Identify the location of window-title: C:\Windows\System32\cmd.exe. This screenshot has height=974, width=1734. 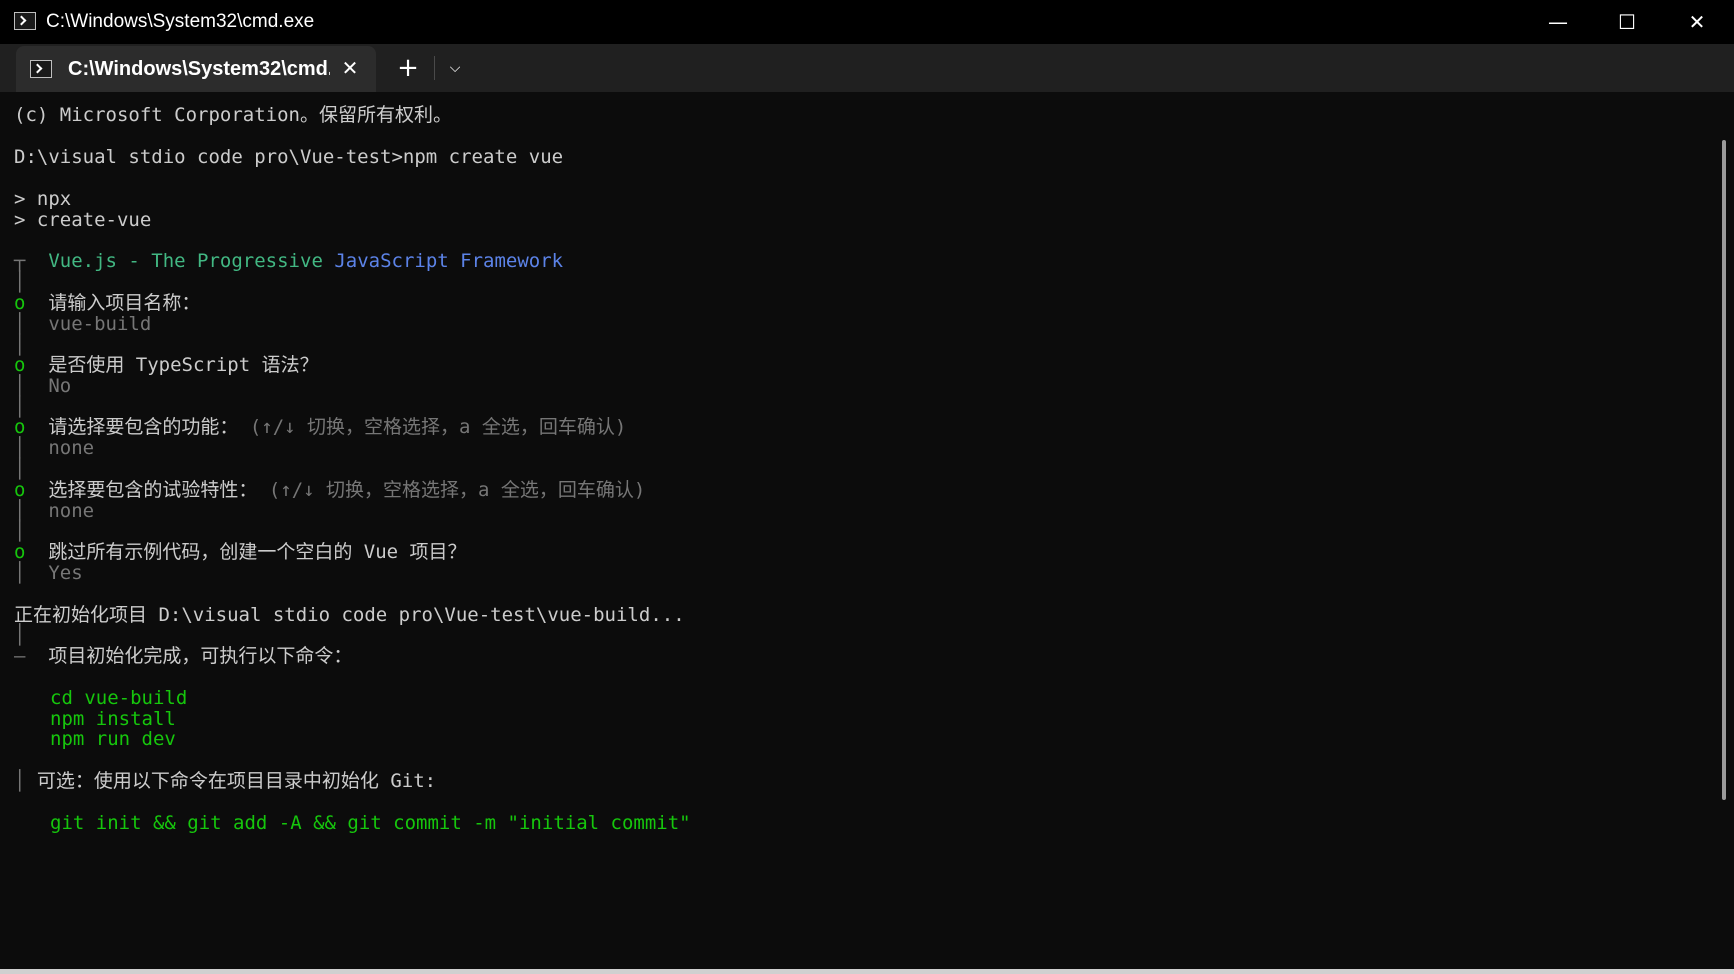
(180, 21).